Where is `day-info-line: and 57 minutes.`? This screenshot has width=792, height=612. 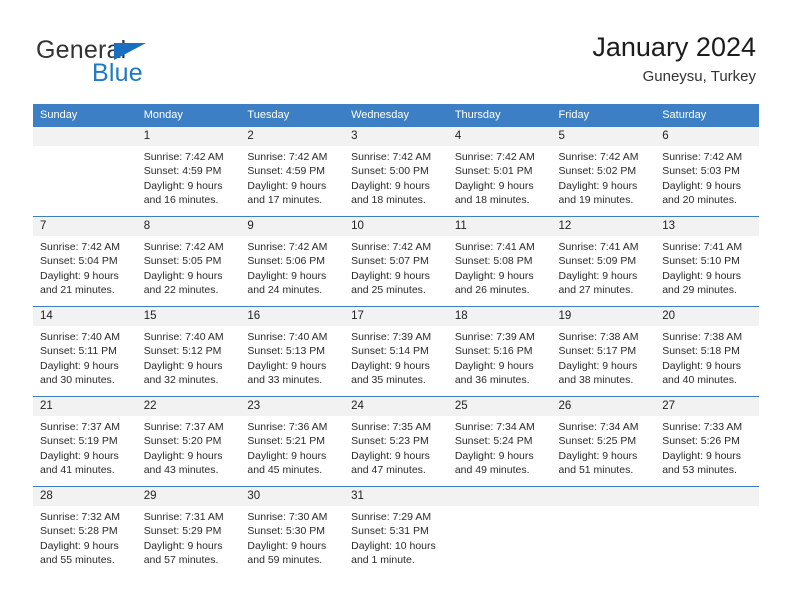
day-info-line: and 57 minutes. is located at coordinates (181, 559).